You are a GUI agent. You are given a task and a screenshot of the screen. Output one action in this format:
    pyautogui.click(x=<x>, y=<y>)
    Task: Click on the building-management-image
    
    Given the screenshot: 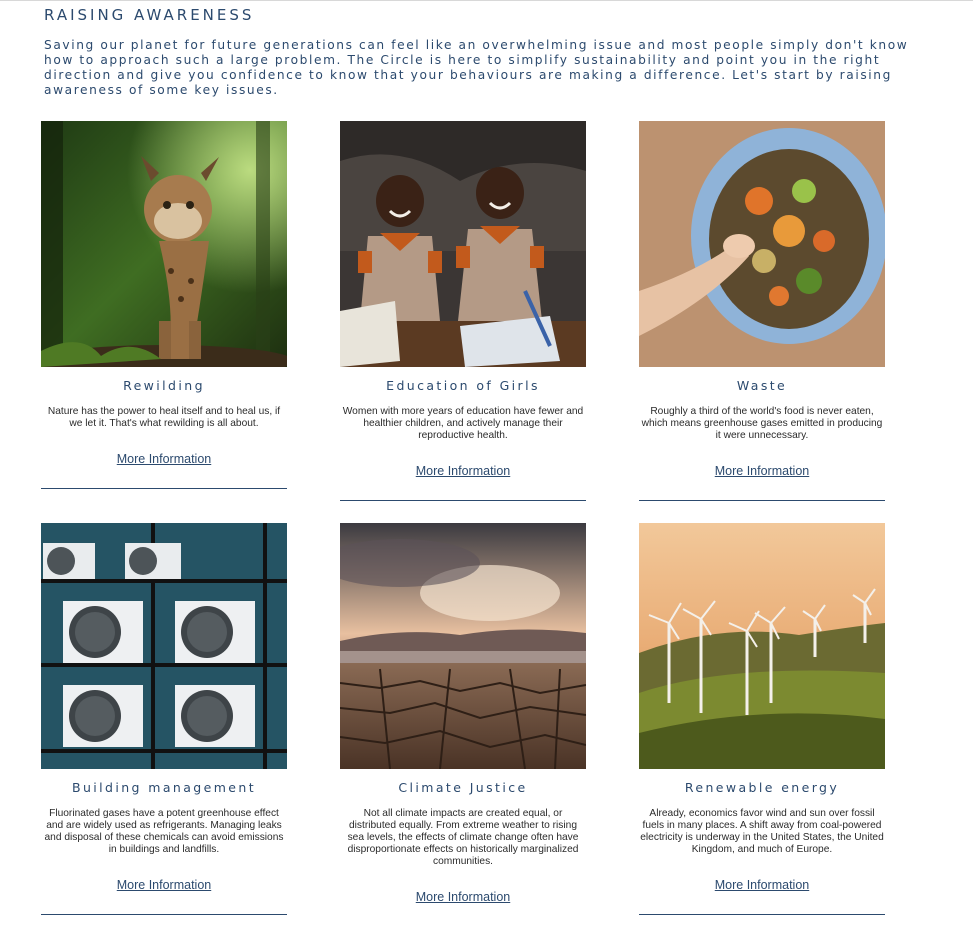 What is the action you would take?
    pyautogui.click(x=164, y=646)
    